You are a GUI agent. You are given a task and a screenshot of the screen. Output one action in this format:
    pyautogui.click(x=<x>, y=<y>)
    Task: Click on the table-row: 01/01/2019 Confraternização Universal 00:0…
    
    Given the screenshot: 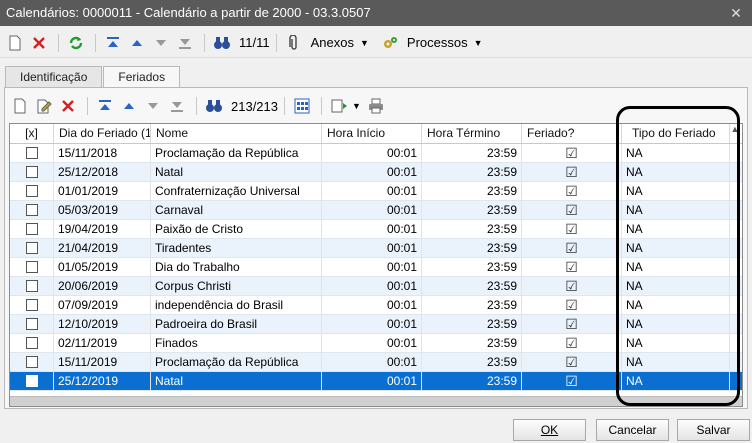 What is the action you would take?
    pyautogui.click(x=376, y=191)
    